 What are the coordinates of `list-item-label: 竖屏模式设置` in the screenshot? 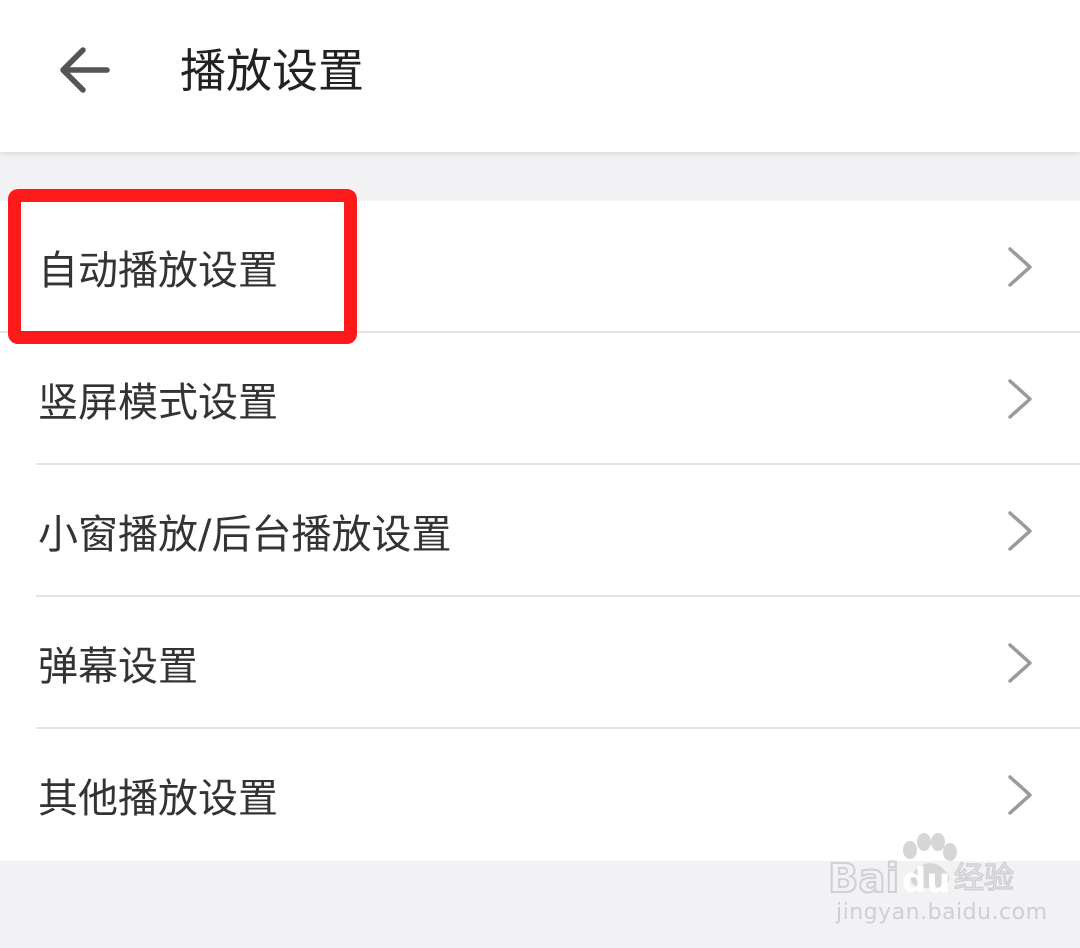 It's located at (158, 403).